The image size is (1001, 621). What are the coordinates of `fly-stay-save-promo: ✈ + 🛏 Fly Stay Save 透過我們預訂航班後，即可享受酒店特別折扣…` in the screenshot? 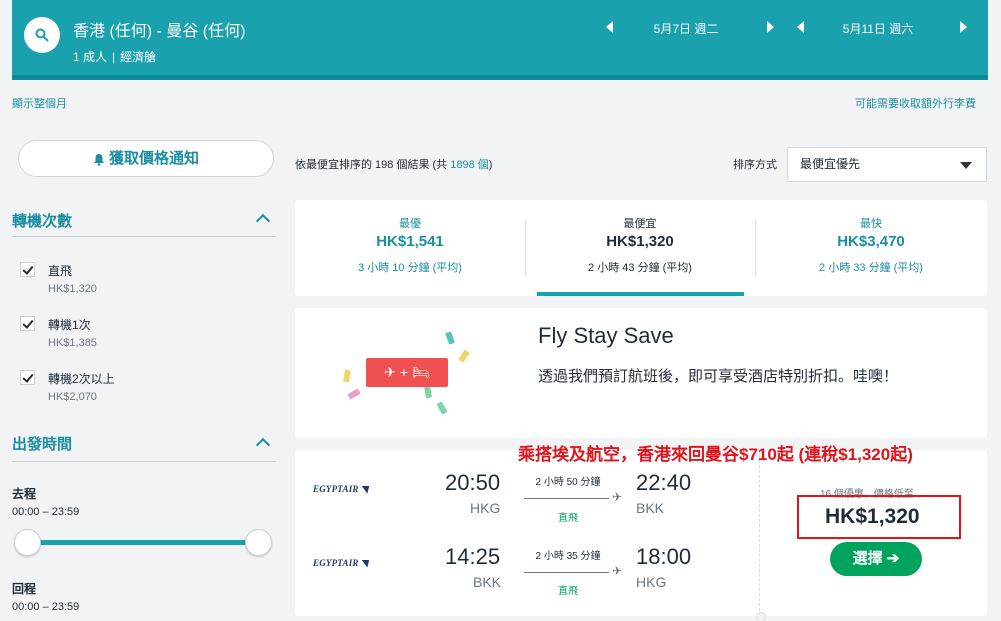 It's located at (641, 373).